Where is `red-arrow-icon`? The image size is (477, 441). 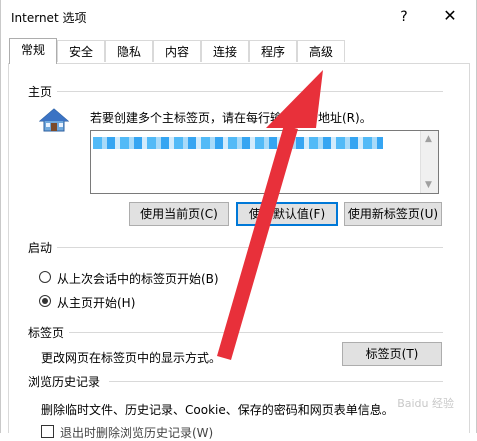
red-arrow-icon is located at coordinates (270, 215).